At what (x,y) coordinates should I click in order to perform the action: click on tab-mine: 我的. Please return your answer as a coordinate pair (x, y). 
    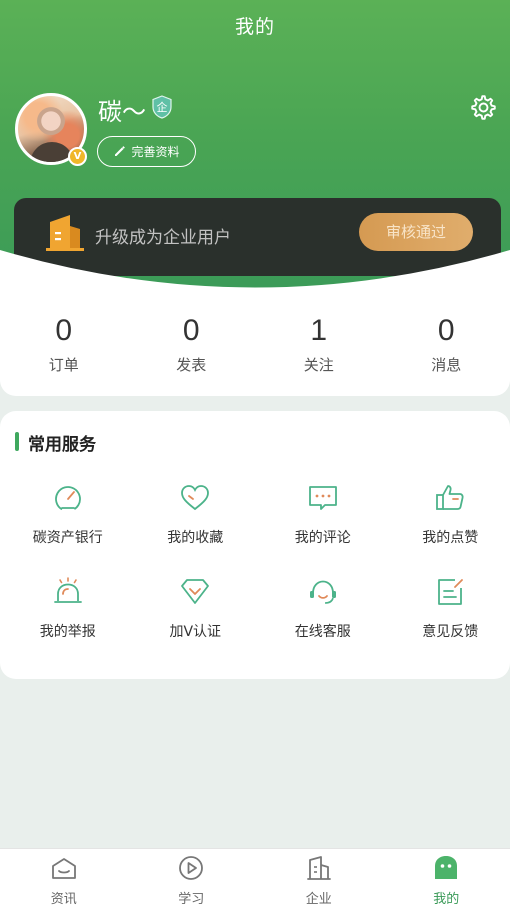
    Looking at the image, I should click on (446, 880).